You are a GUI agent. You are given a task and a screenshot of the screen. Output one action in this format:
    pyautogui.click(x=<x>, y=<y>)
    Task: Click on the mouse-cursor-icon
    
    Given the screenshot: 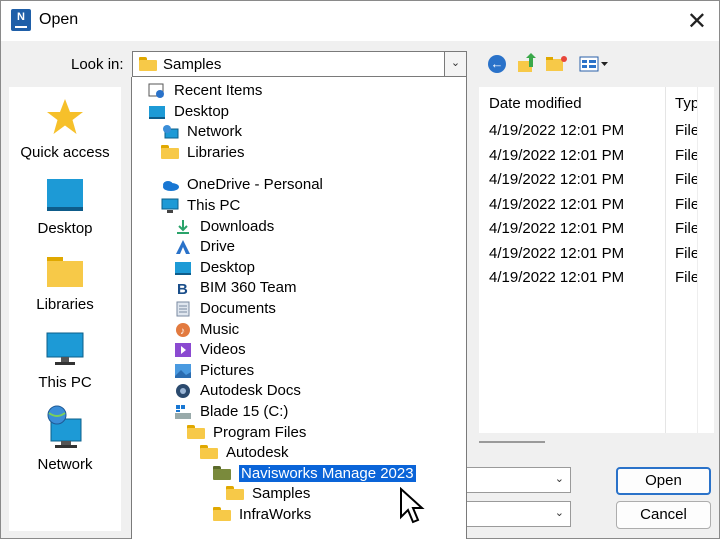 What is the action you would take?
    pyautogui.click(x=412, y=505)
    